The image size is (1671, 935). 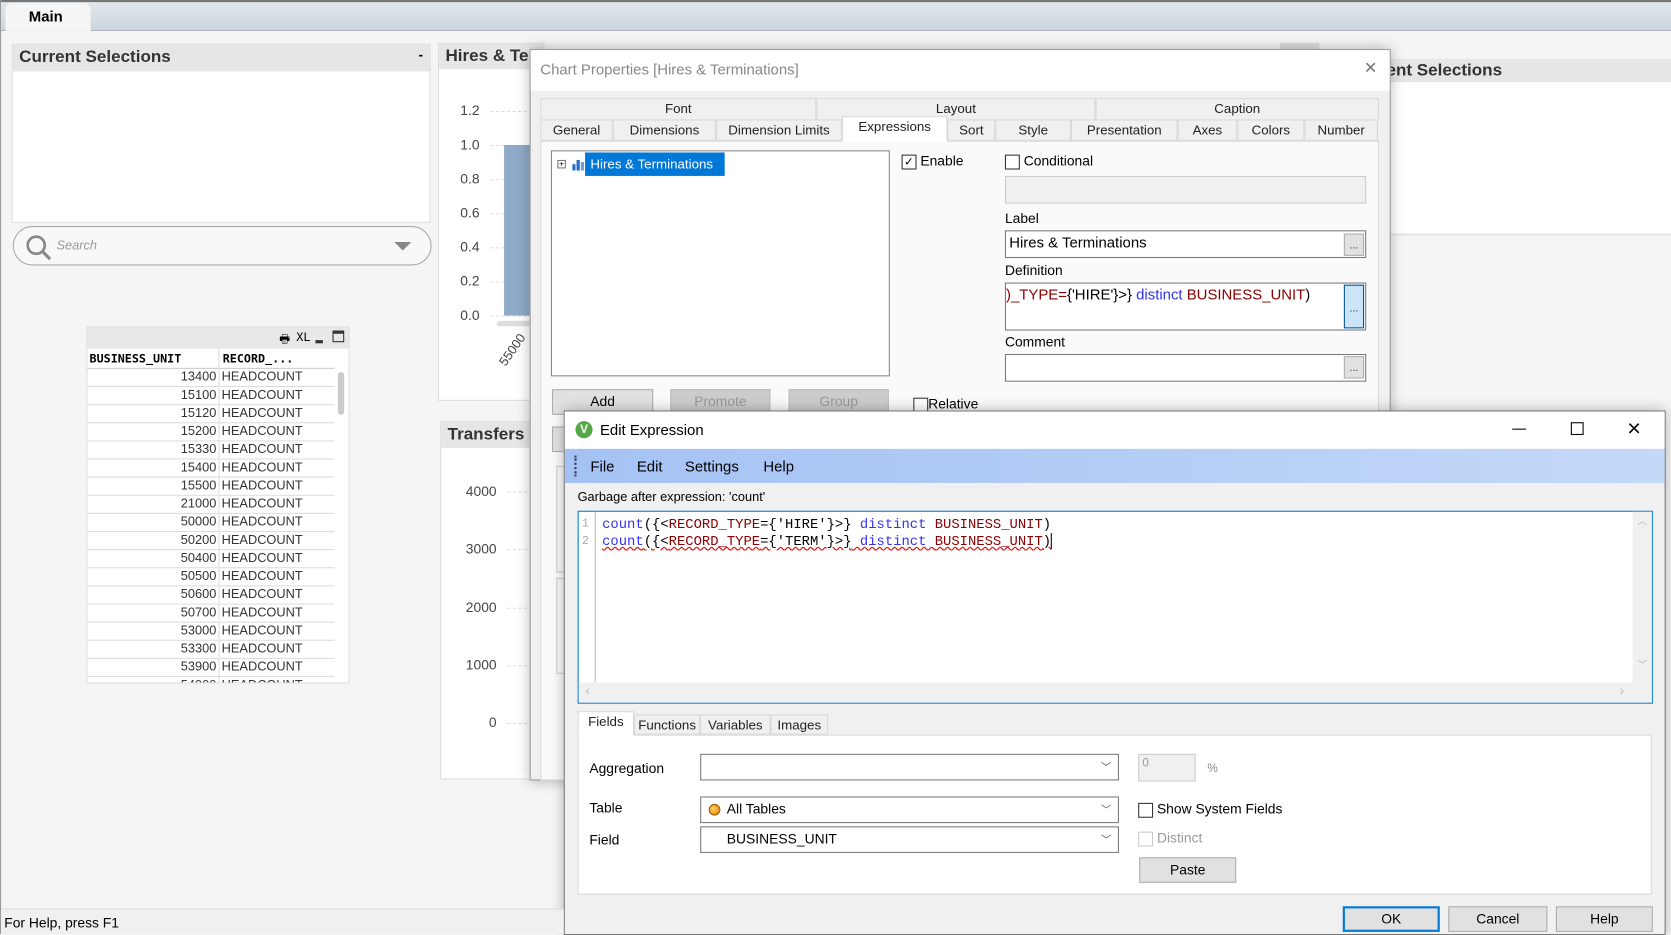 What do you see at coordinates (1048, 161) in the screenshot?
I see `conditional-checkbox: Conditional` at bounding box center [1048, 161].